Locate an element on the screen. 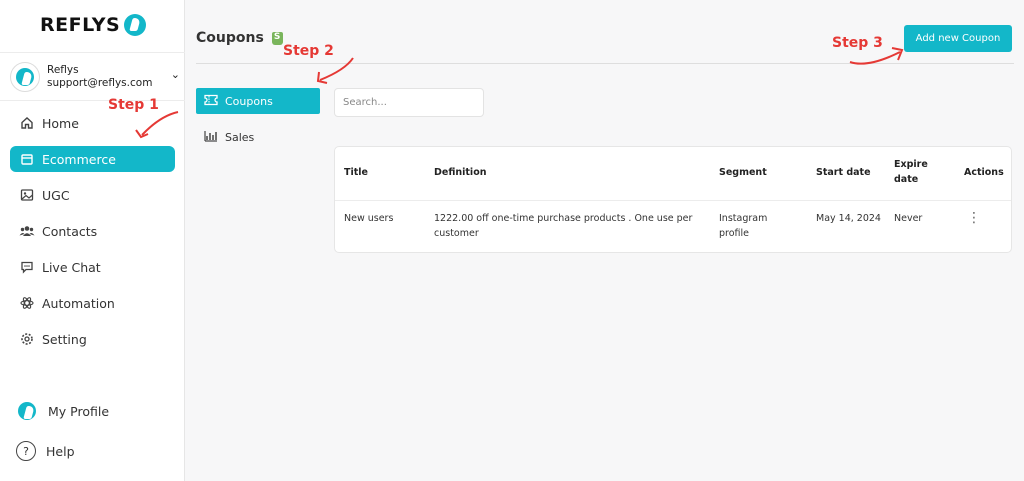 The height and width of the screenshot is (481, 1024). brand-mark-icon is located at coordinates (135, 25).